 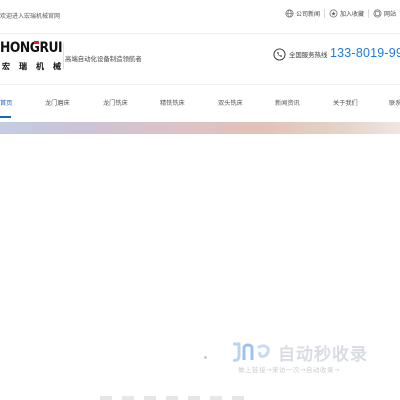 What do you see at coordinates (394, 102) in the screenshot?
I see `nav-item-contact: 联系` at bounding box center [394, 102].